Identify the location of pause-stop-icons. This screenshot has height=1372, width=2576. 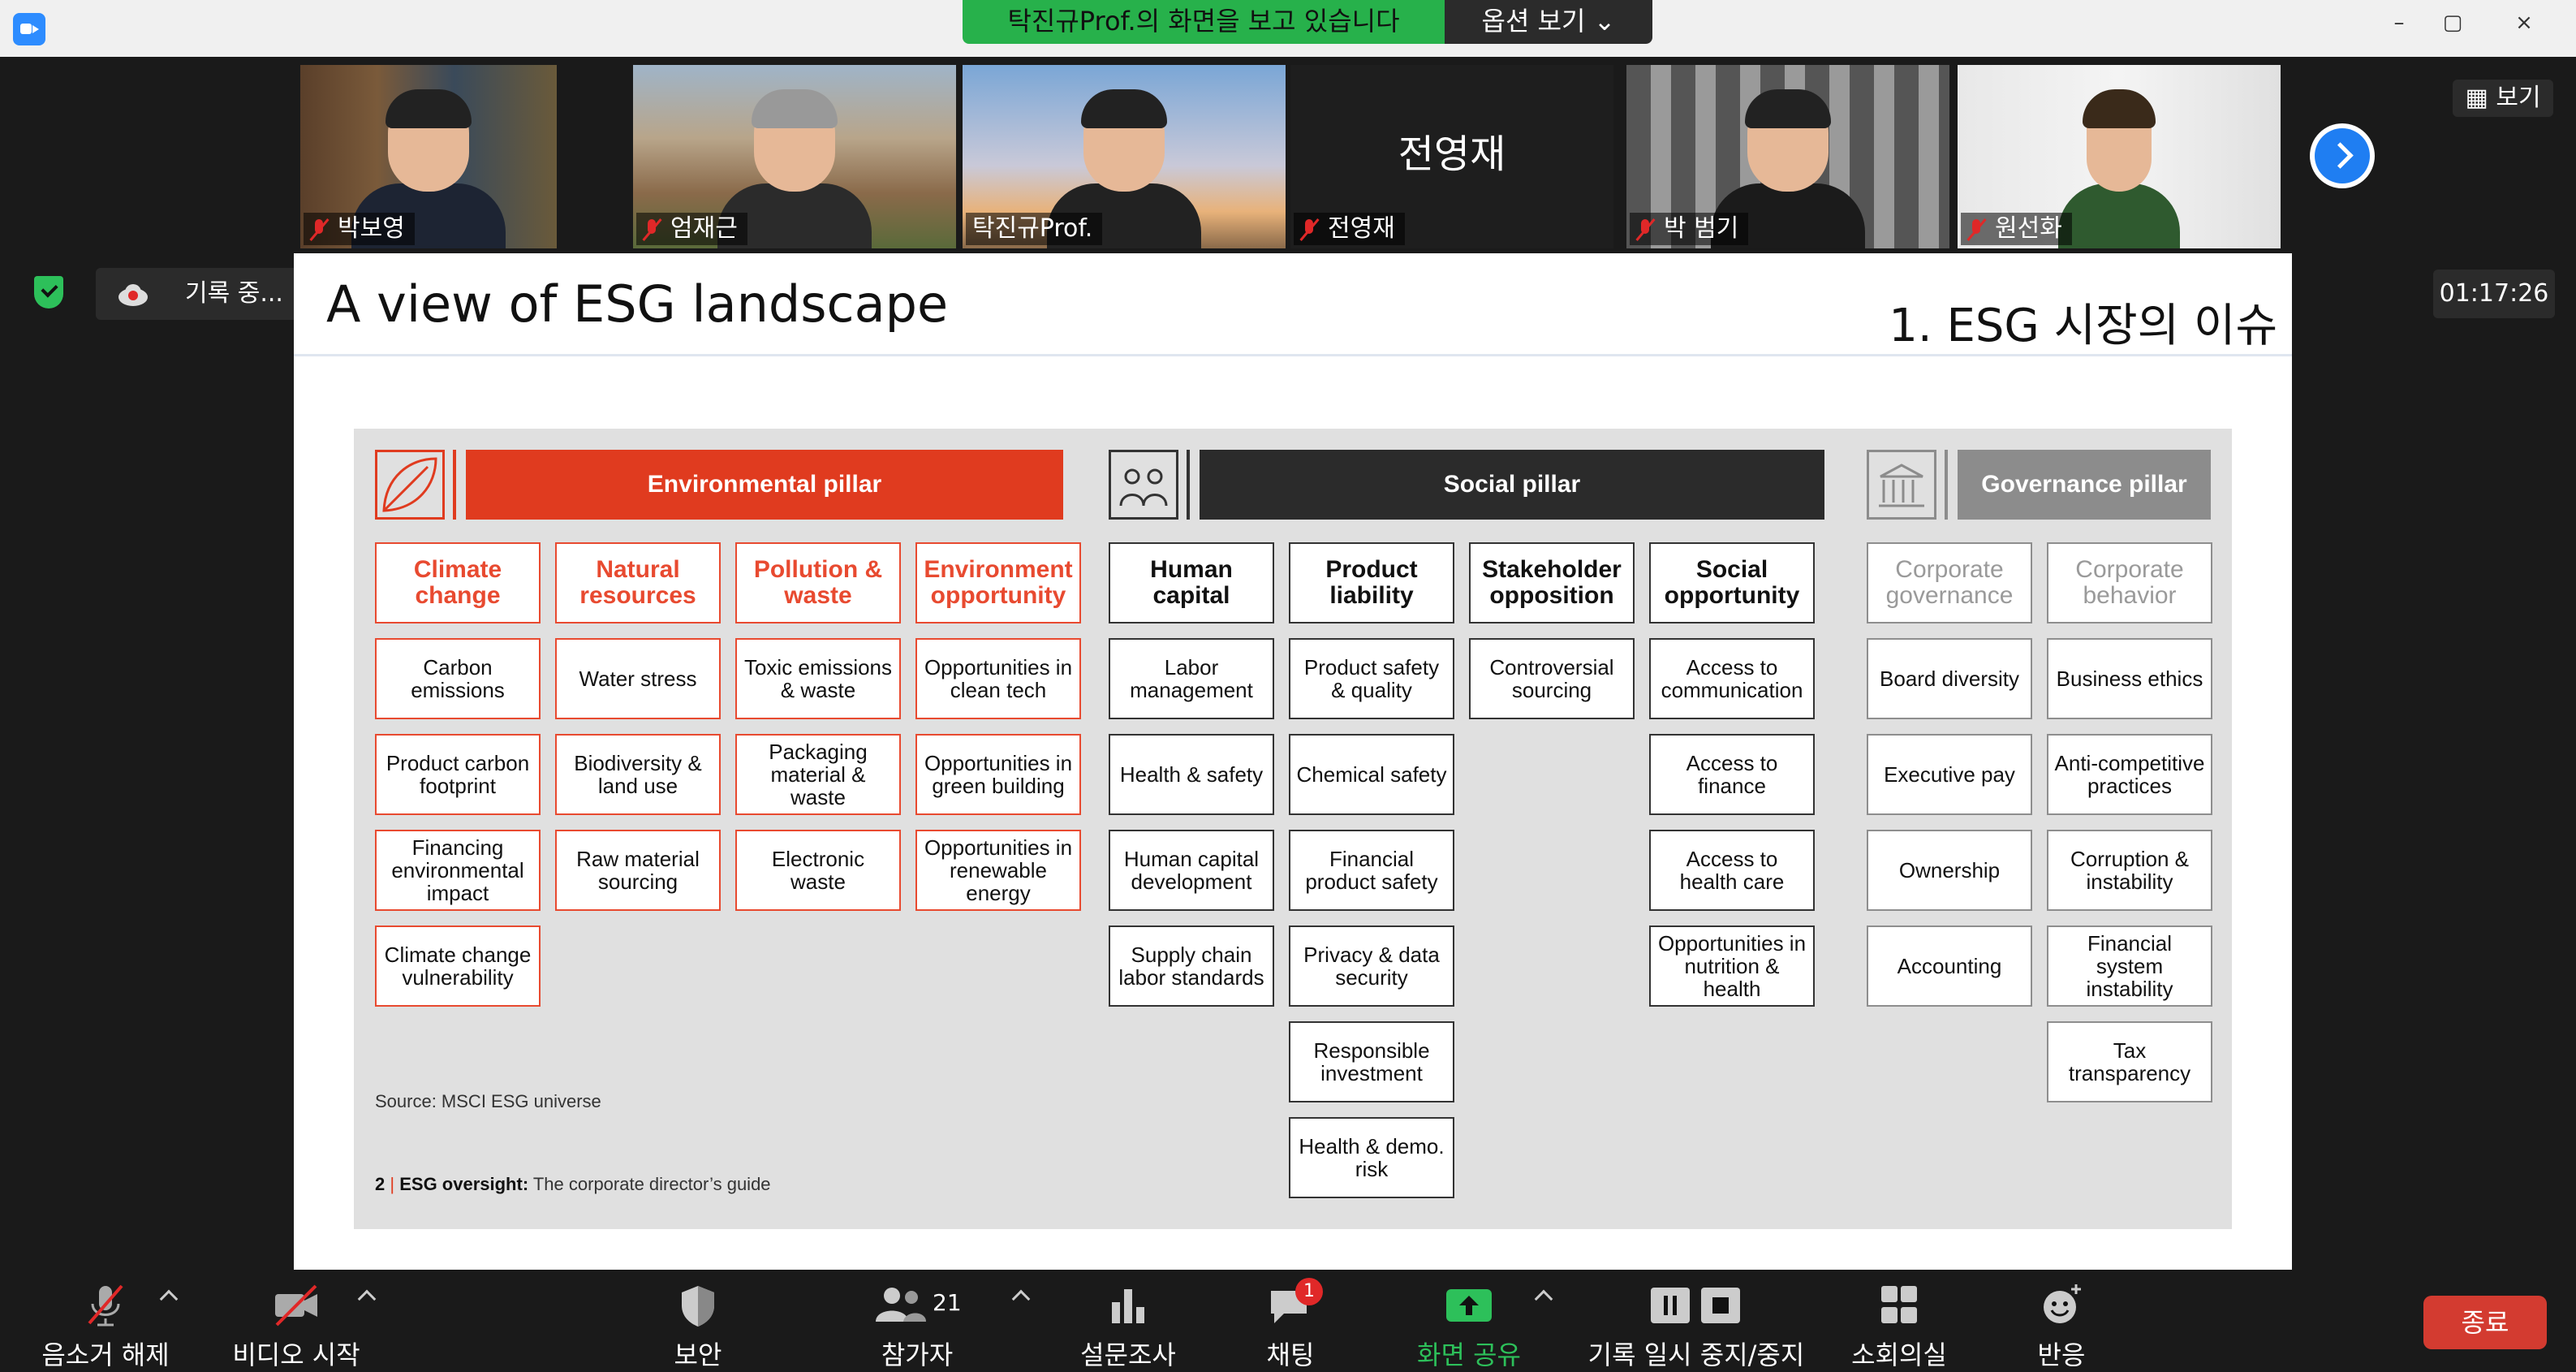
(1697, 1305).